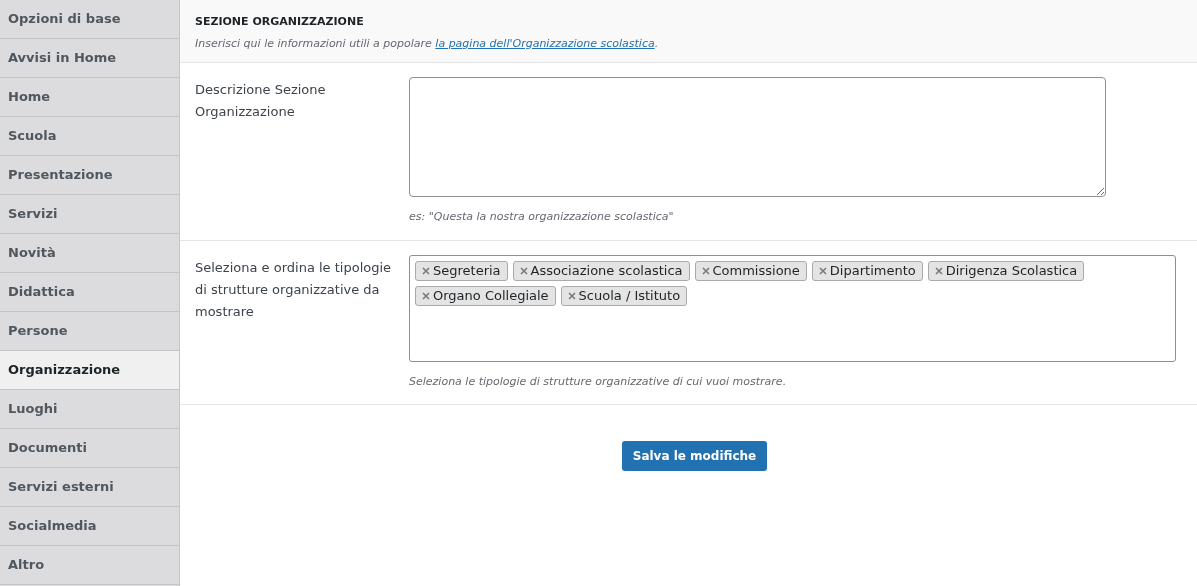  Describe the element at coordinates (629, 295) in the screenshot. I see `tag-label: Scuola / Istituto` at that location.